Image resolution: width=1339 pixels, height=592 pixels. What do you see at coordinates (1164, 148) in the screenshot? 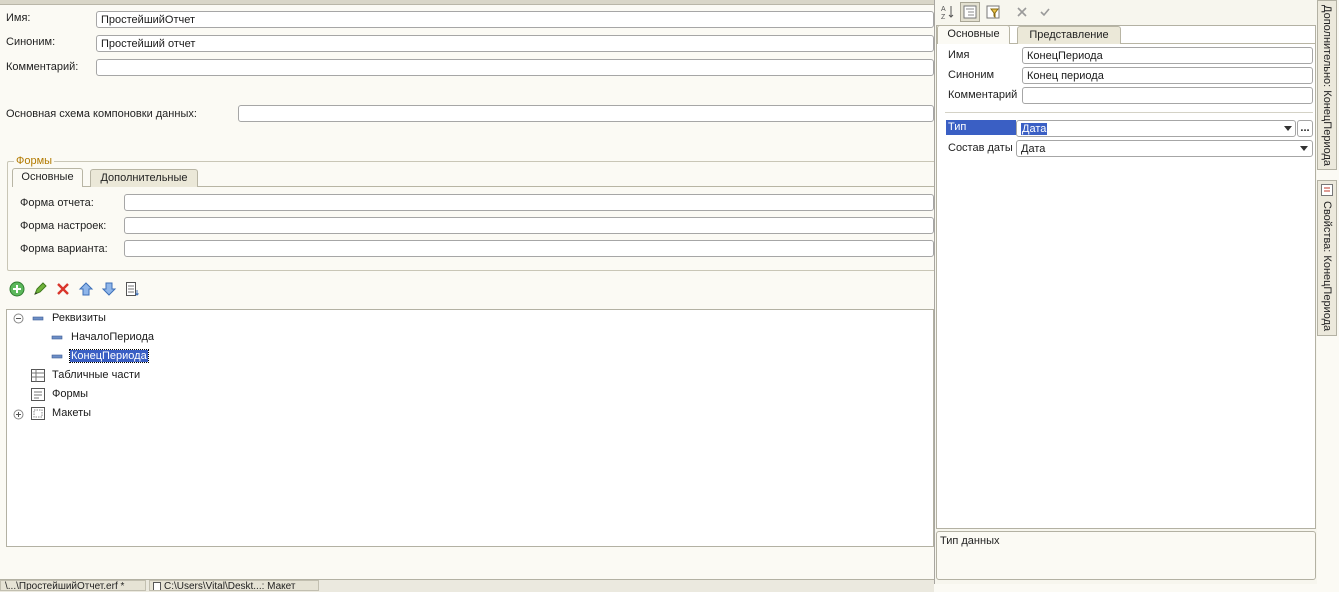
I see `prop-date-comp-field: Дата` at bounding box center [1164, 148].